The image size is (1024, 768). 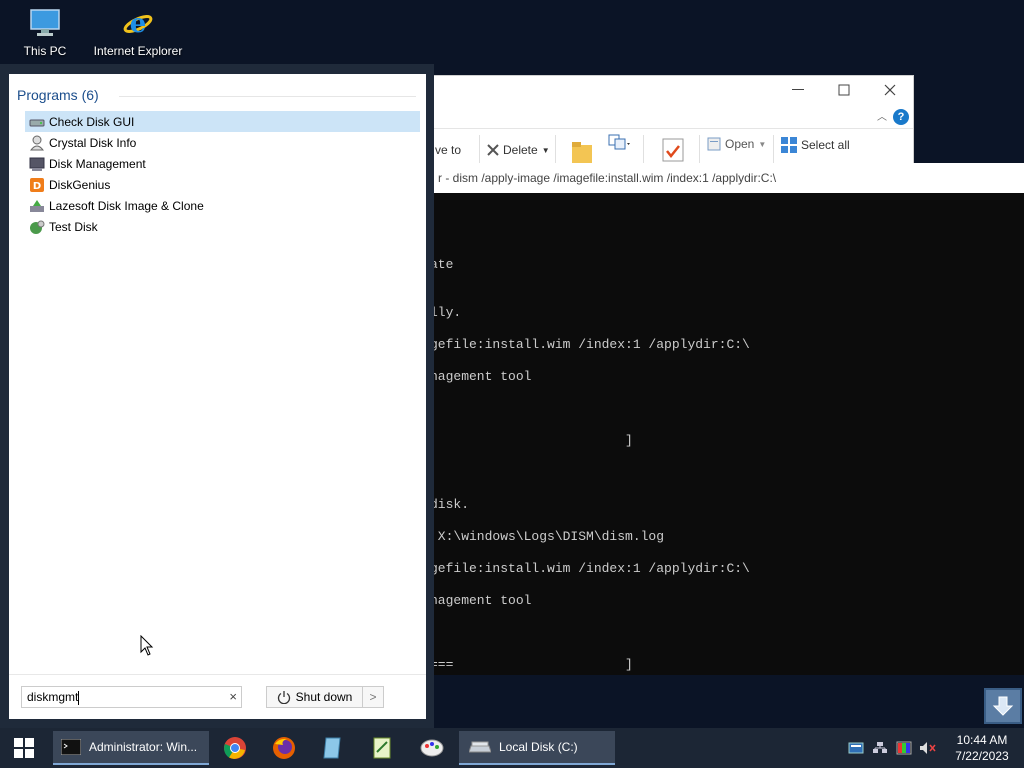 I want to click on explorer-ribbon: ve to Delete ▼ Open ▼ Select all, so click(x=672, y=147).